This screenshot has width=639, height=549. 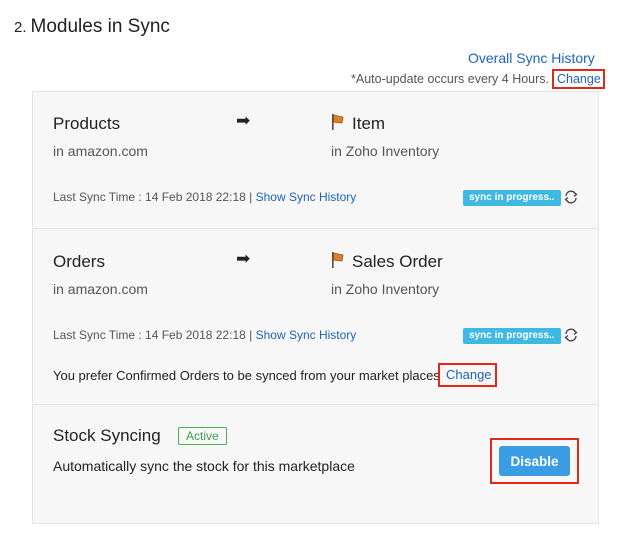 What do you see at coordinates (79, 261) in the screenshot?
I see `module-source-name: Orders` at bounding box center [79, 261].